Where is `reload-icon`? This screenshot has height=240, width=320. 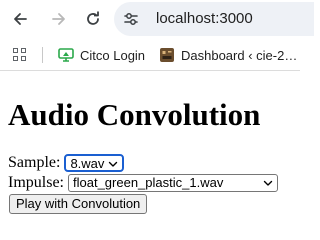 reload-icon is located at coordinates (93, 18).